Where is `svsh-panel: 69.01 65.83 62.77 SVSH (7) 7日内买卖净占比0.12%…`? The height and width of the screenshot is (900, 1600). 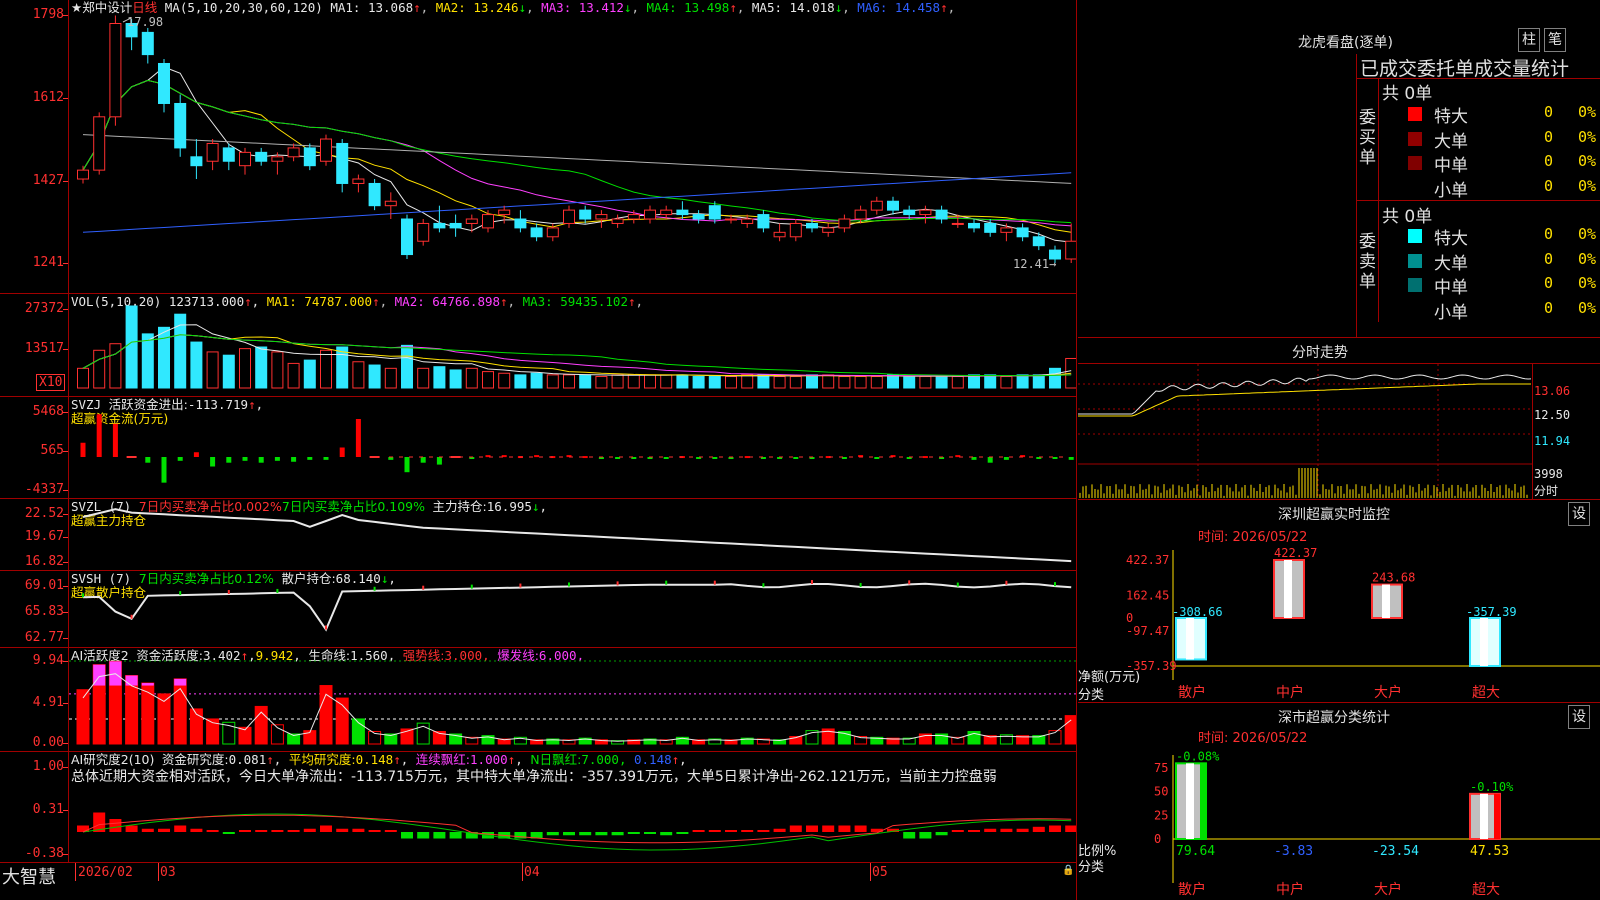 svsh-panel: 69.01 65.83 62.77 SVSH (7) 7日内买卖净占比0.12%… is located at coordinates (538, 609).